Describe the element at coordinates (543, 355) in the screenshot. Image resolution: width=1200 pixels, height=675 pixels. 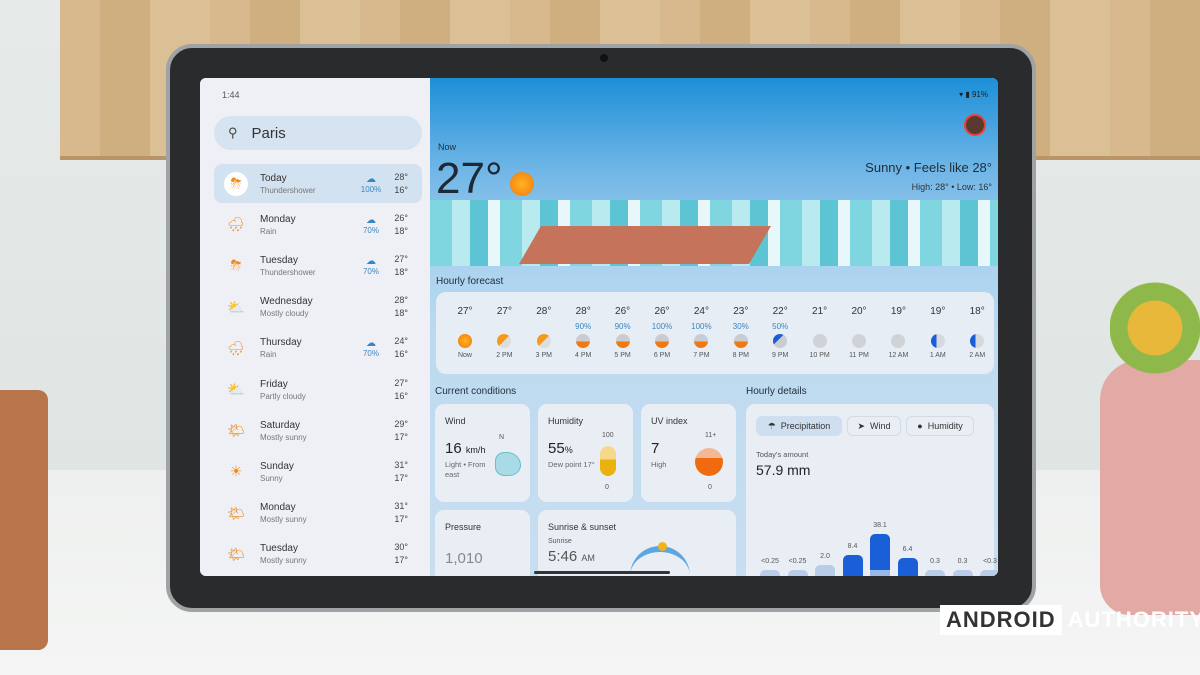
I see `hour-time: 3 PM` at that location.